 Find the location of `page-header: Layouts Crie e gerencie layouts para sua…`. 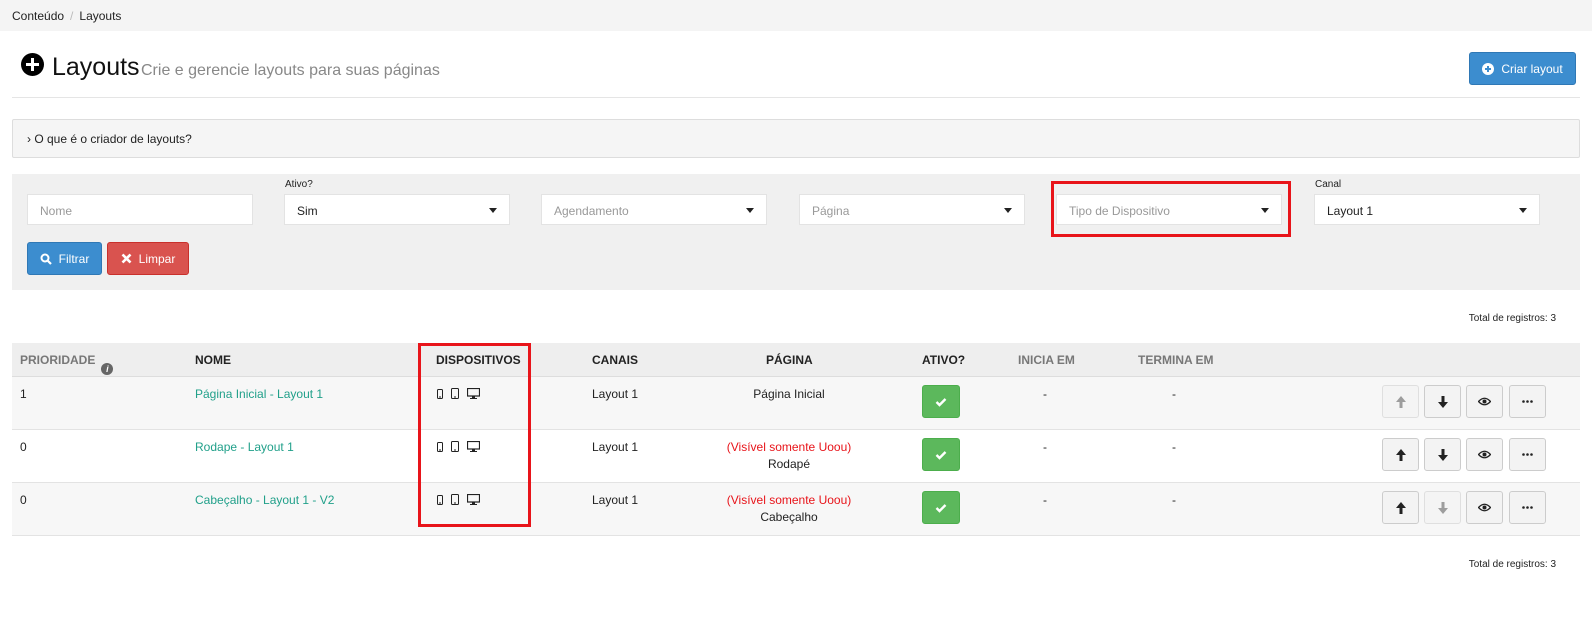

page-header: Layouts Crie e gerencie layouts para sua… is located at coordinates (796, 64).